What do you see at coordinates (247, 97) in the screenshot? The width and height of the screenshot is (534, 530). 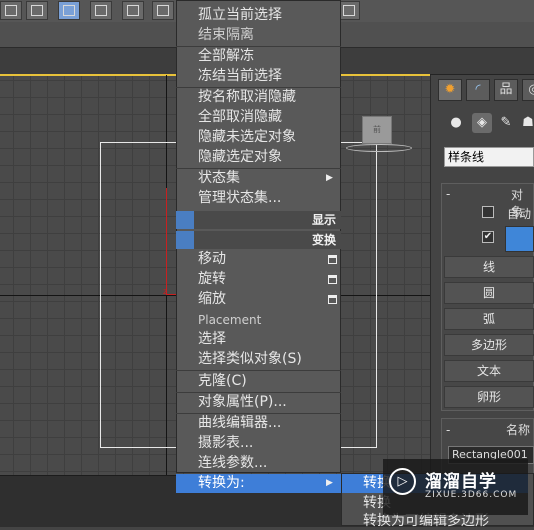 I see `unhide-by-name-item: 按名称取消隐藏` at bounding box center [247, 97].